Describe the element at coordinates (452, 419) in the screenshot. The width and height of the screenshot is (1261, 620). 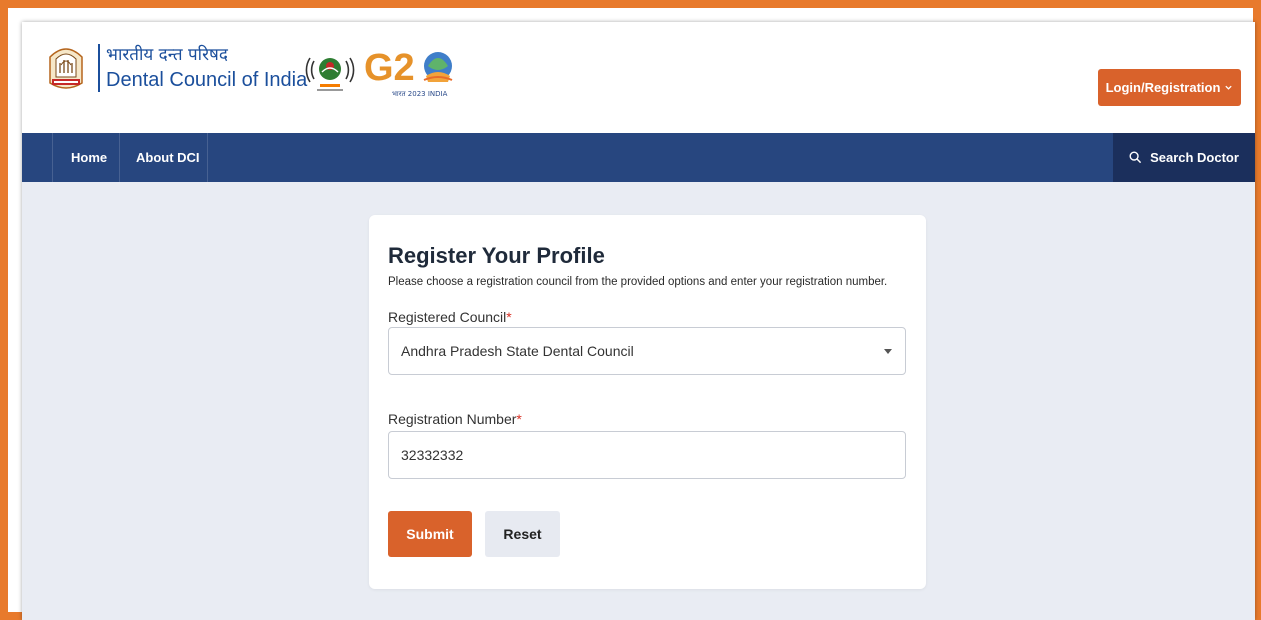
I see `registration-number-label-text: Registration Number` at that location.